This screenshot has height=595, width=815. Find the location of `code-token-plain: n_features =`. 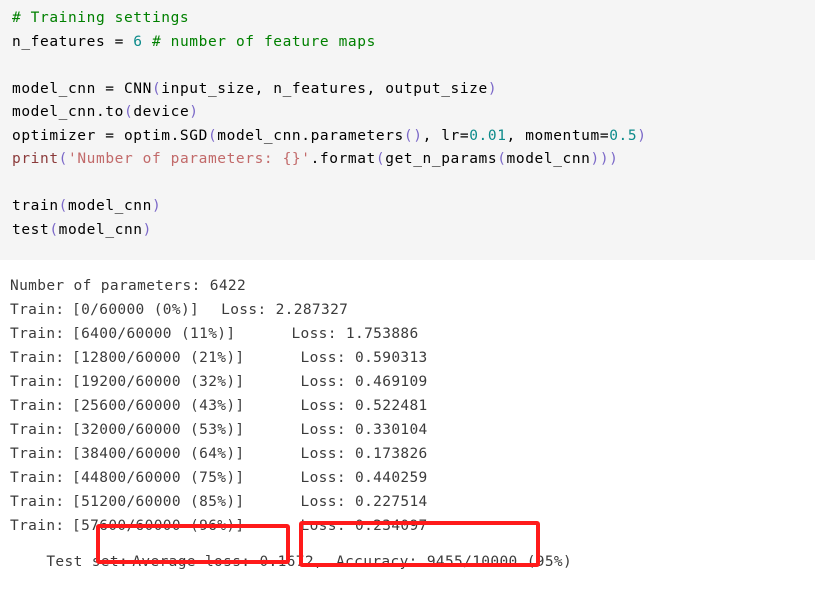

code-token-plain: n_features = is located at coordinates (73, 41).